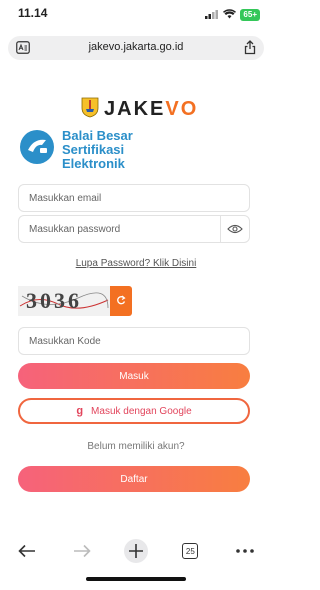  What do you see at coordinates (65, 198) in the screenshot?
I see `email-placeholder: Masukkan email` at bounding box center [65, 198].